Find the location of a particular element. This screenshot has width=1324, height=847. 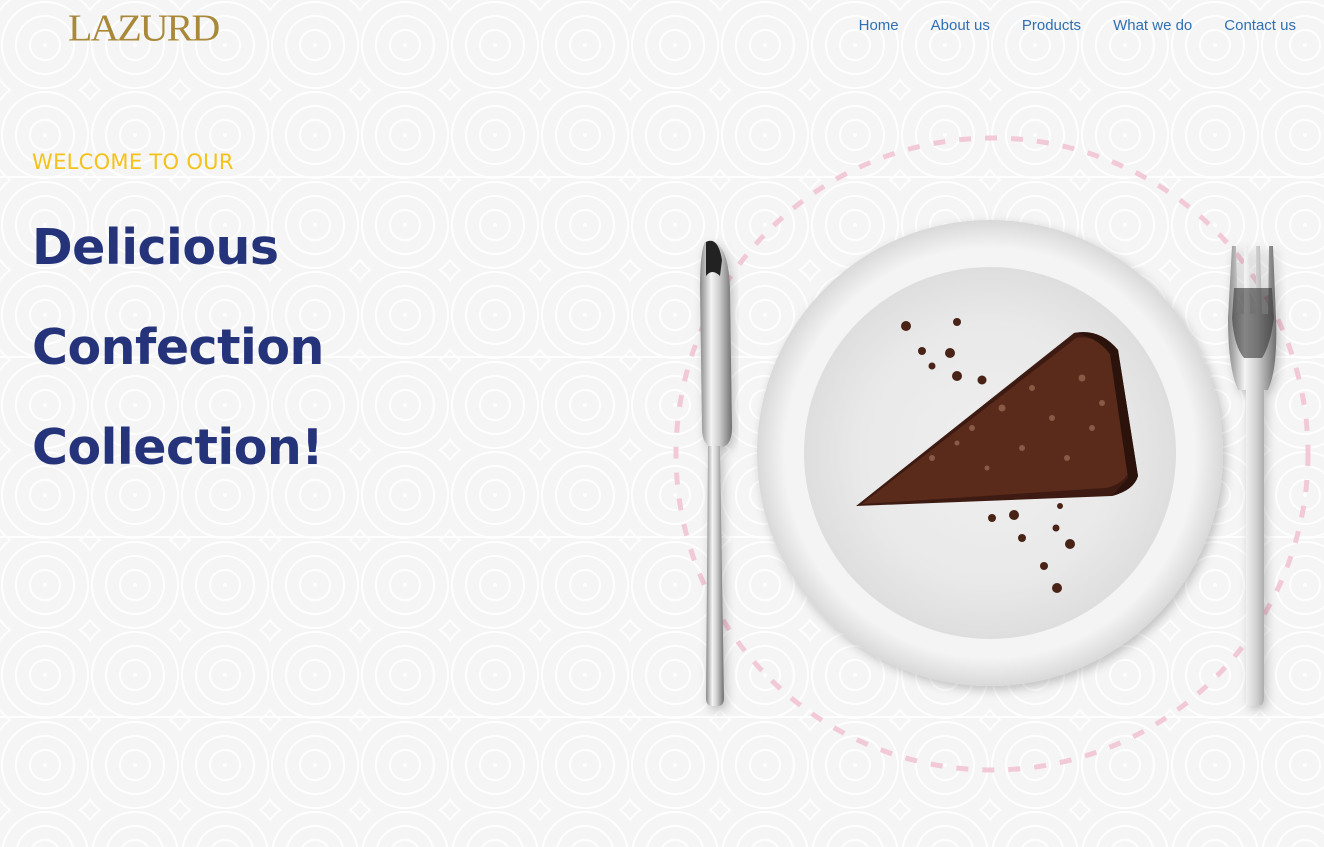

headline-line-2: Confection is located at coordinates (178, 347).